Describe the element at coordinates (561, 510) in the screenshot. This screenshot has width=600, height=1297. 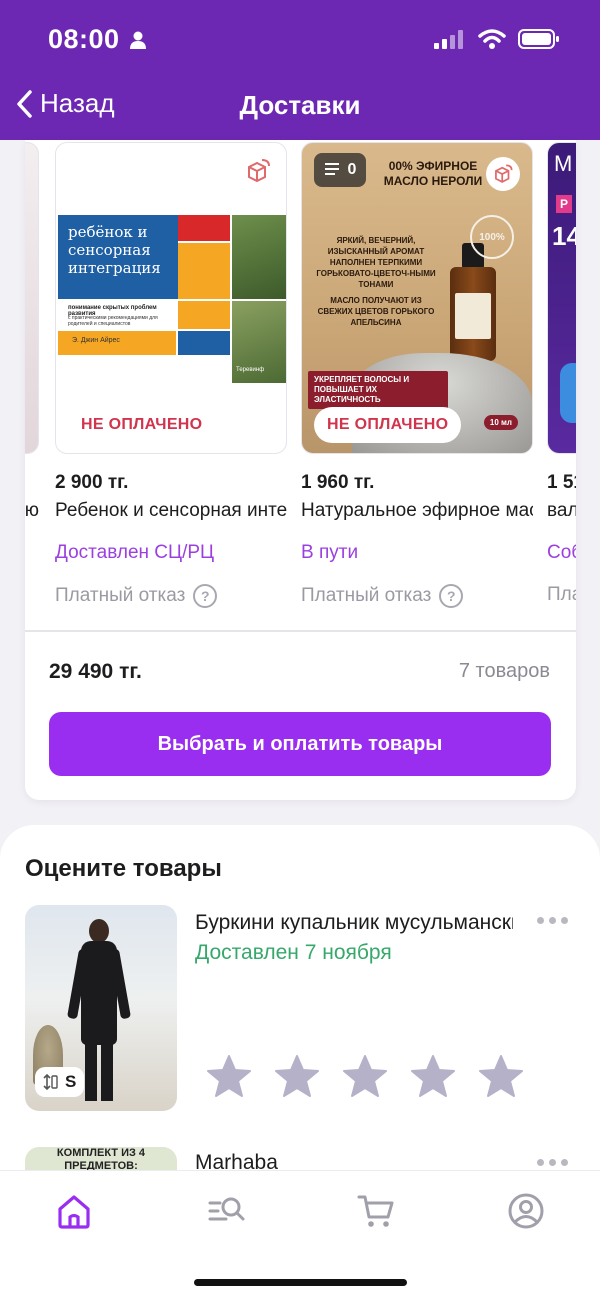
I see `item-name: вал` at that location.